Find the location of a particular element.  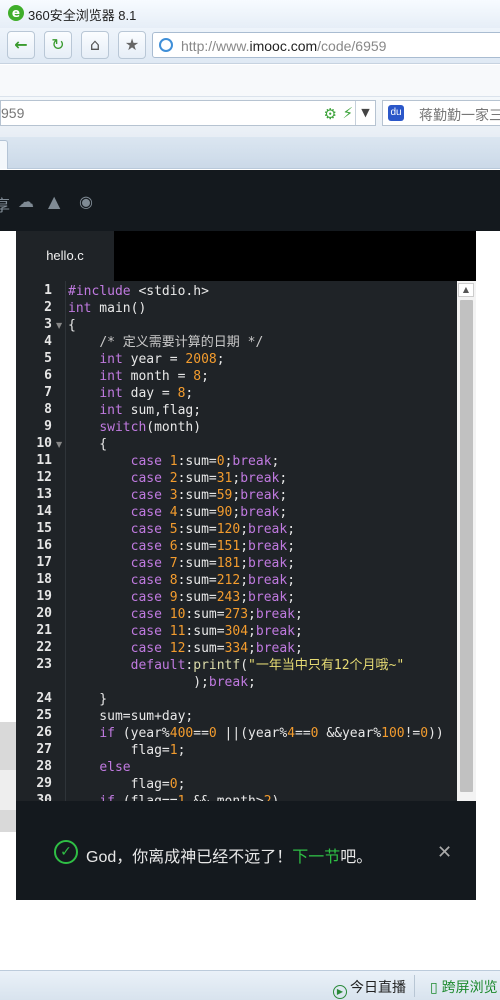

line-number: 22 is located at coordinates (44, 647).